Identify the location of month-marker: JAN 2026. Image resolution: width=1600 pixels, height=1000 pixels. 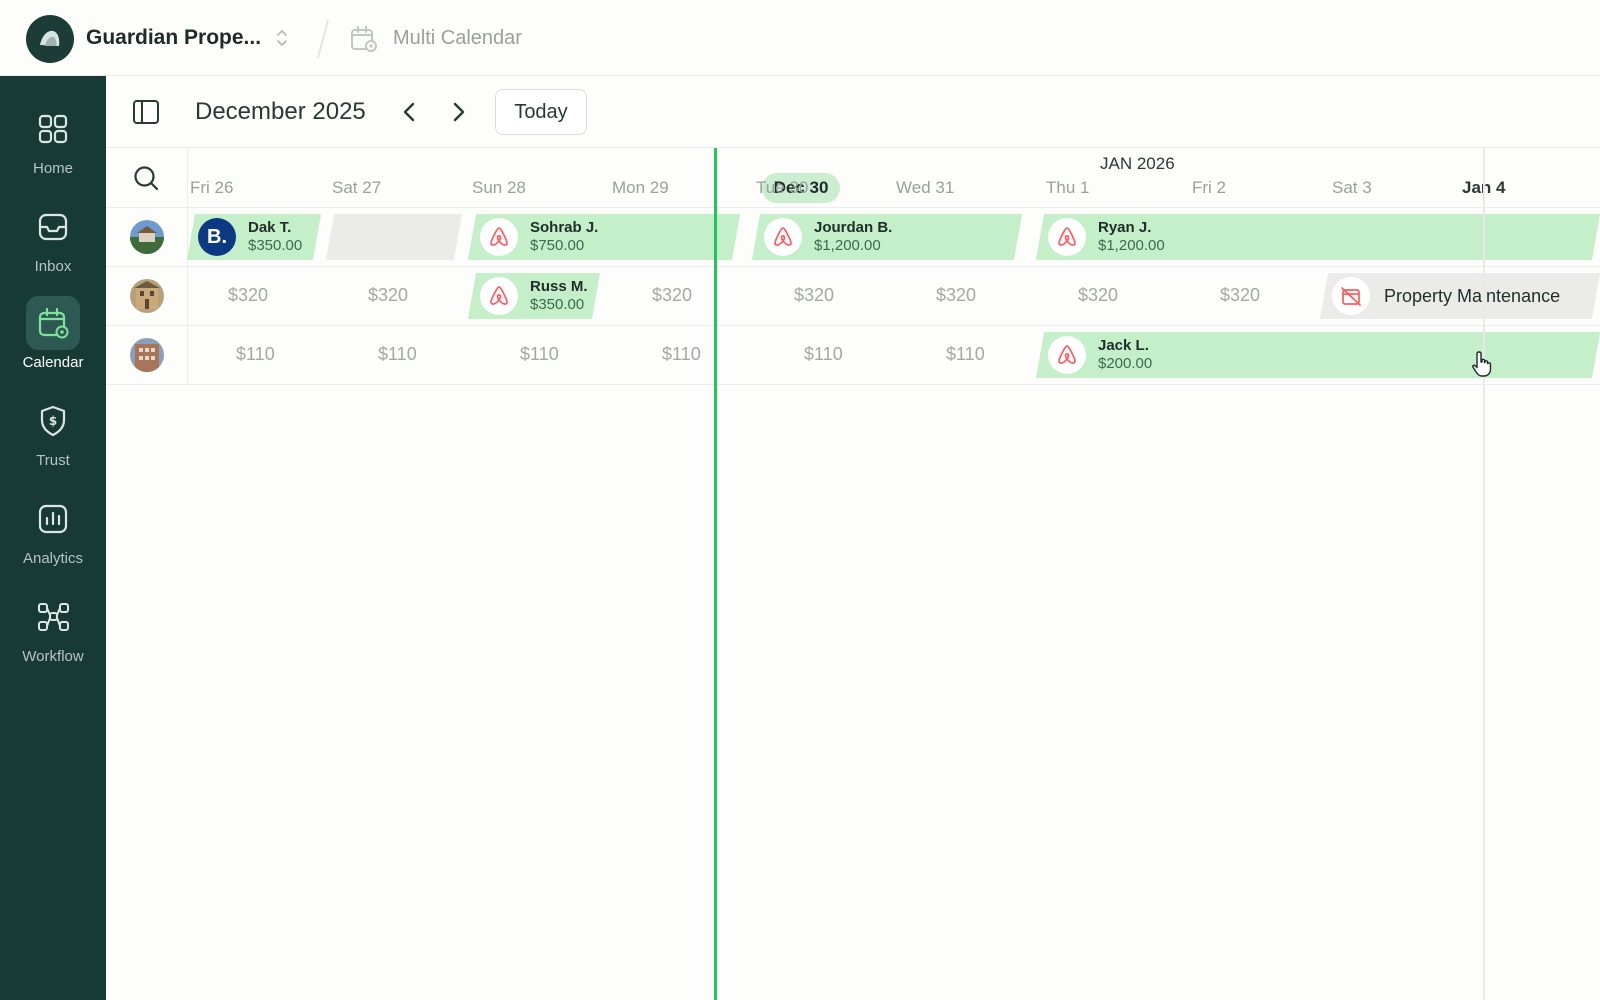
(1137, 163).